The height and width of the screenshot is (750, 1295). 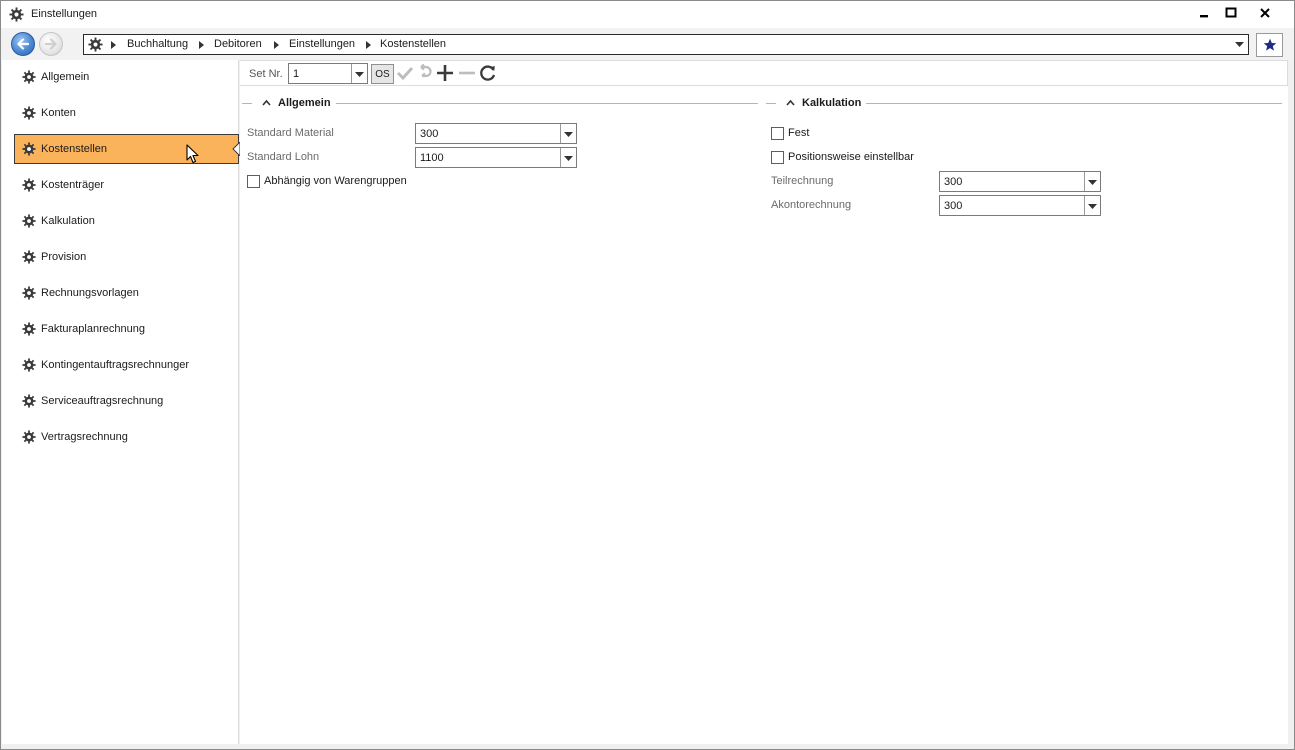 I want to click on set-nr-label: Set Nr., so click(x=266, y=74).